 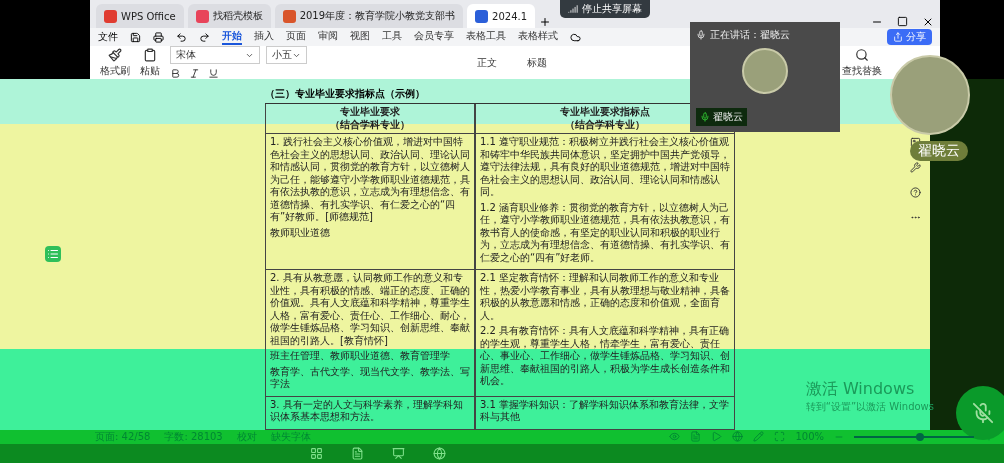 I want to click on bold-icon, so click(x=175, y=73).